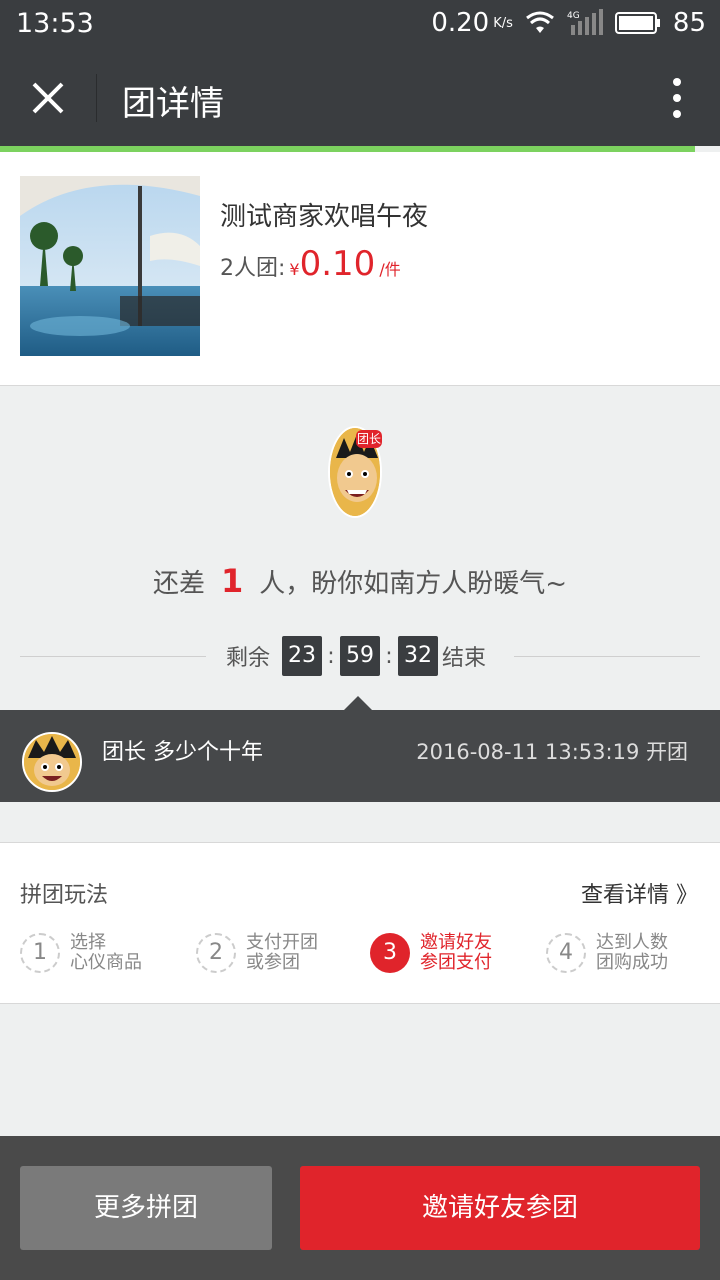 This screenshot has height=1280, width=720. What do you see at coordinates (677, 98) in the screenshot?
I see `more-vert-icon` at bounding box center [677, 98].